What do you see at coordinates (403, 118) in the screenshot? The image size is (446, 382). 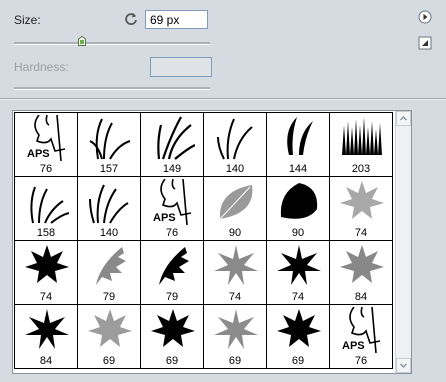 I see `scroll-up-button` at bounding box center [403, 118].